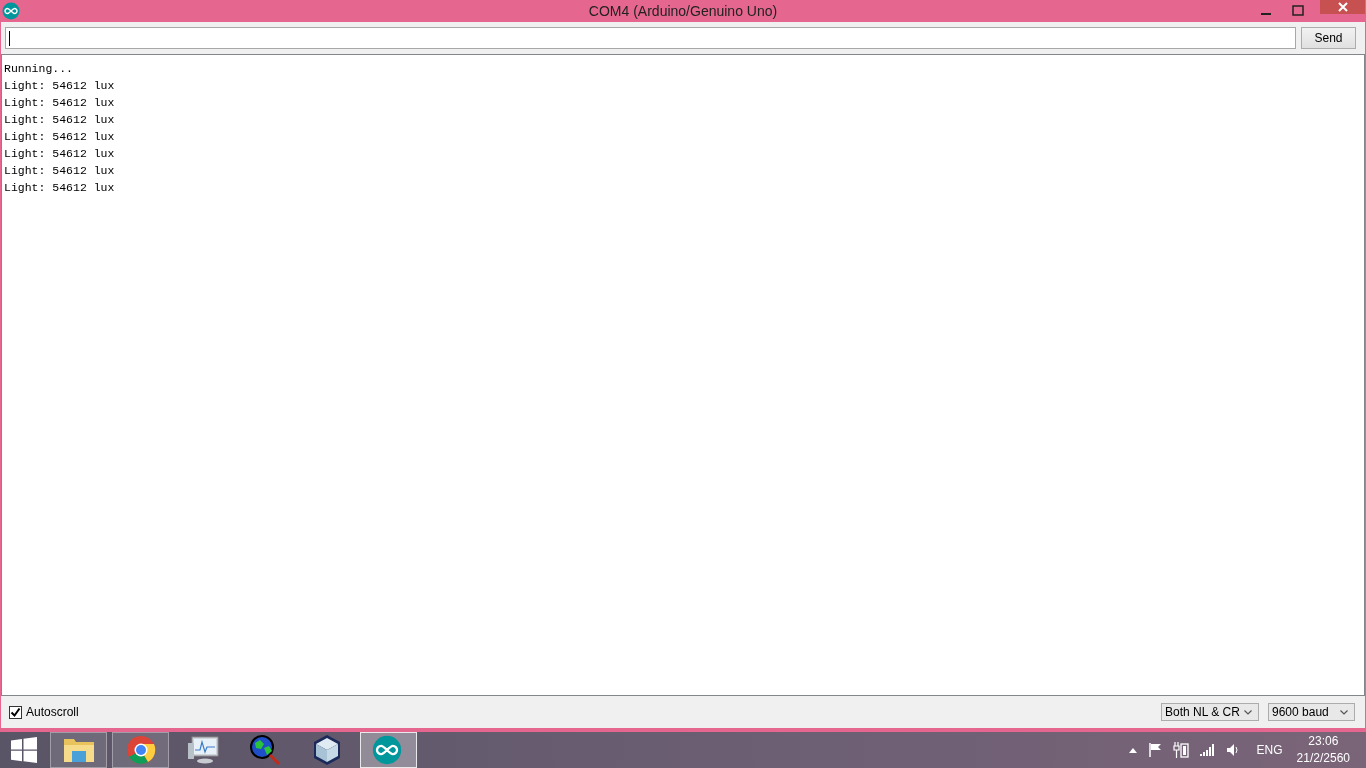  What do you see at coordinates (1207, 750) in the screenshot?
I see `signal-bars-icon` at bounding box center [1207, 750].